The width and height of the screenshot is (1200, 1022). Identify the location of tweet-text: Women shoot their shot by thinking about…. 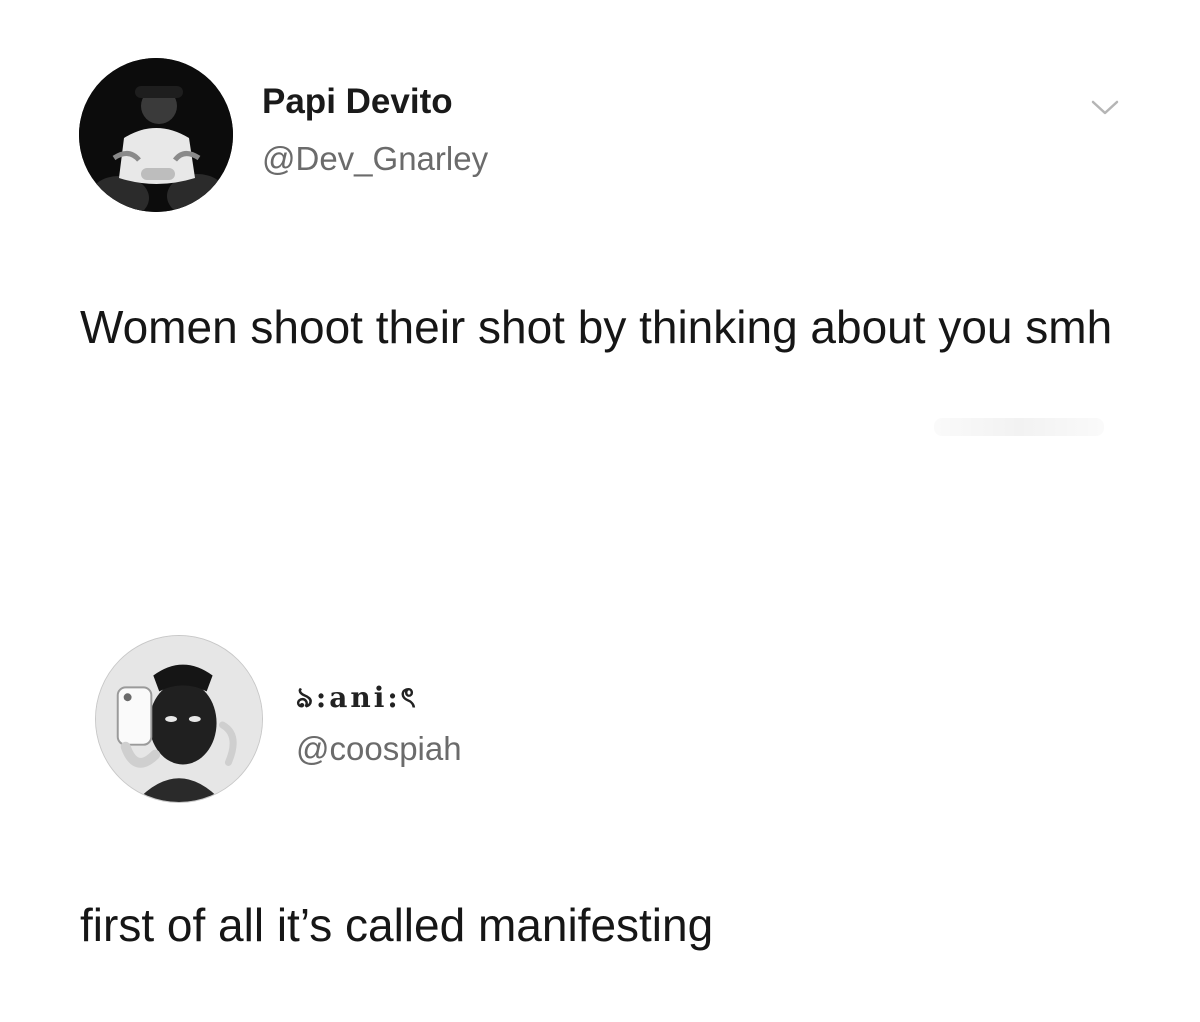
(596, 327).